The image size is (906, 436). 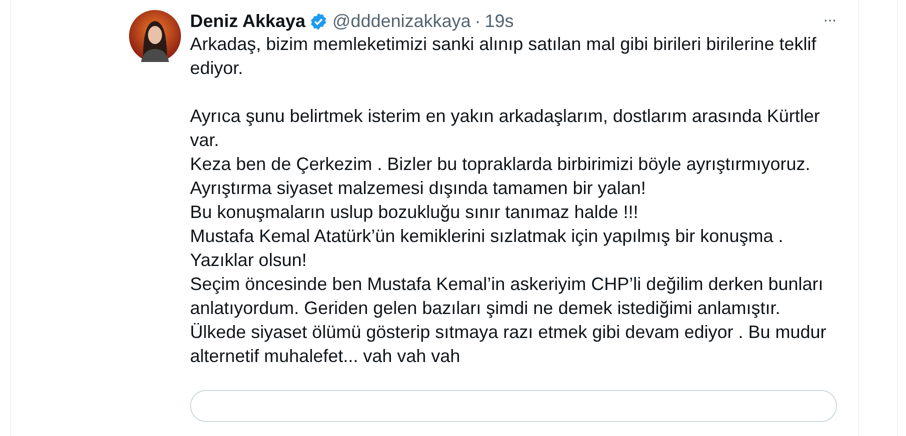 What do you see at coordinates (507, 296) in the screenshot?
I see `tweet-text: Seçim öncesinde ben Mustafa Kemal’in askeriyim CHP’li değilim derken bunları anlatıyordum. Geriden gelen bazıları şimdi ne demek istediğimi anlamıştır.` at bounding box center [507, 296].